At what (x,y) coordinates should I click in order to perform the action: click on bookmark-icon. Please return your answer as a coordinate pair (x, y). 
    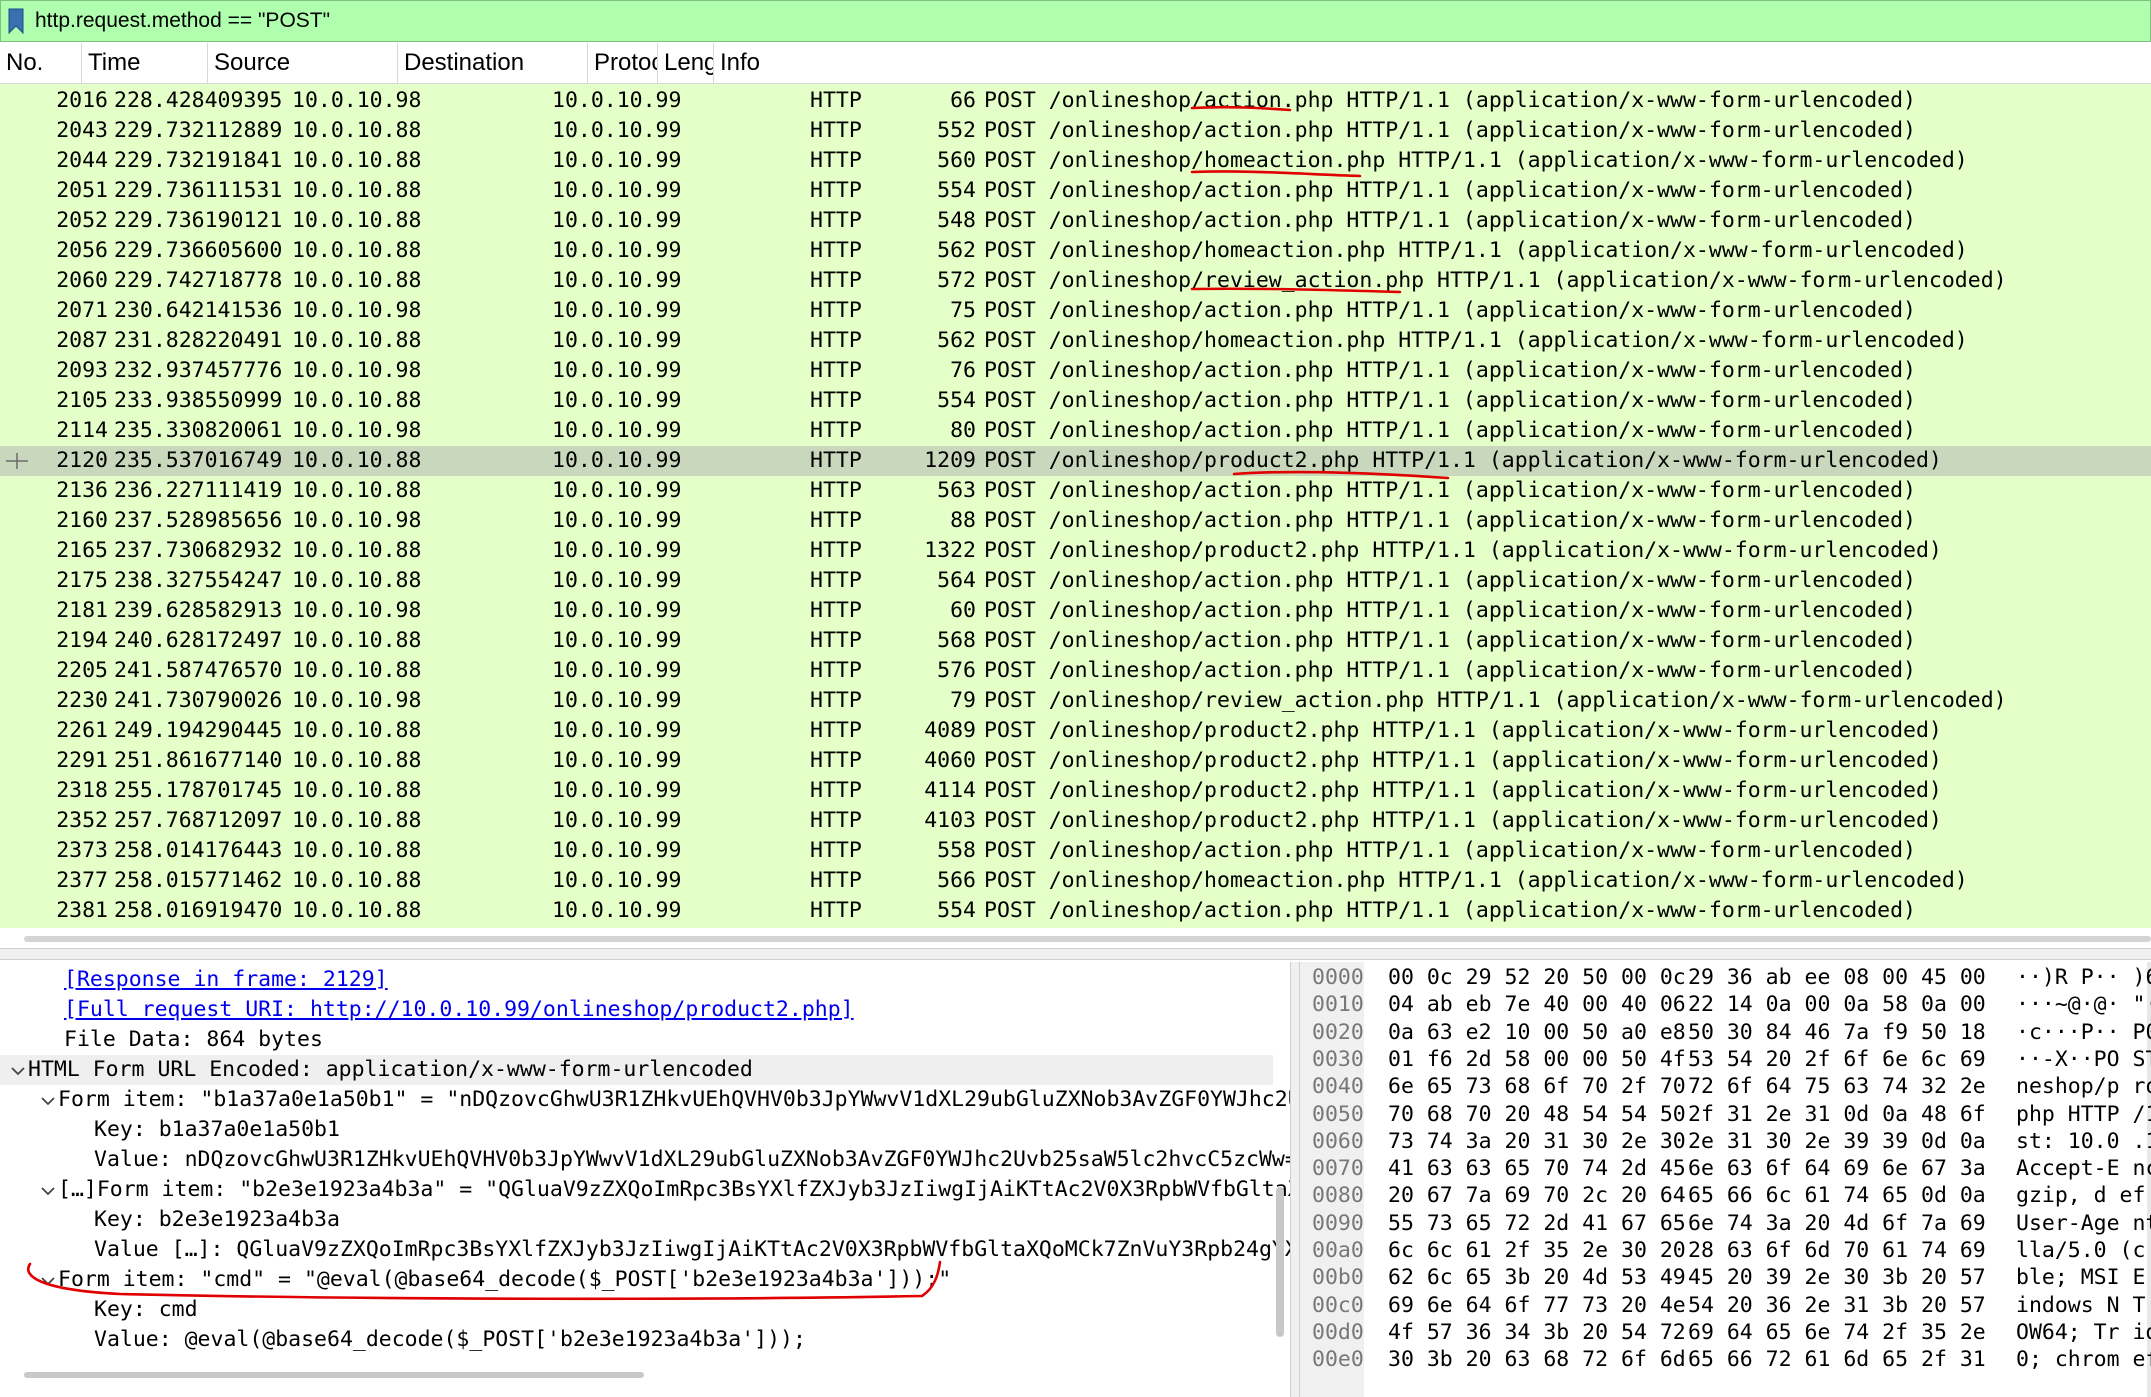
    Looking at the image, I should click on (16, 21).